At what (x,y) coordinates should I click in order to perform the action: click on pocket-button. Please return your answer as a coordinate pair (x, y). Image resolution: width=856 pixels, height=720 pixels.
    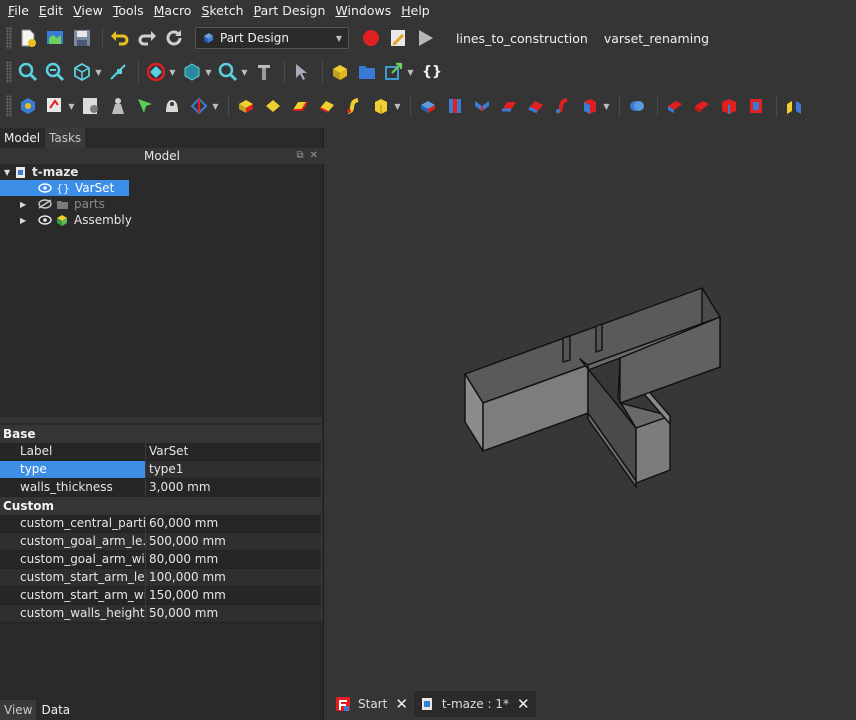
    Looking at the image, I should click on (428, 106).